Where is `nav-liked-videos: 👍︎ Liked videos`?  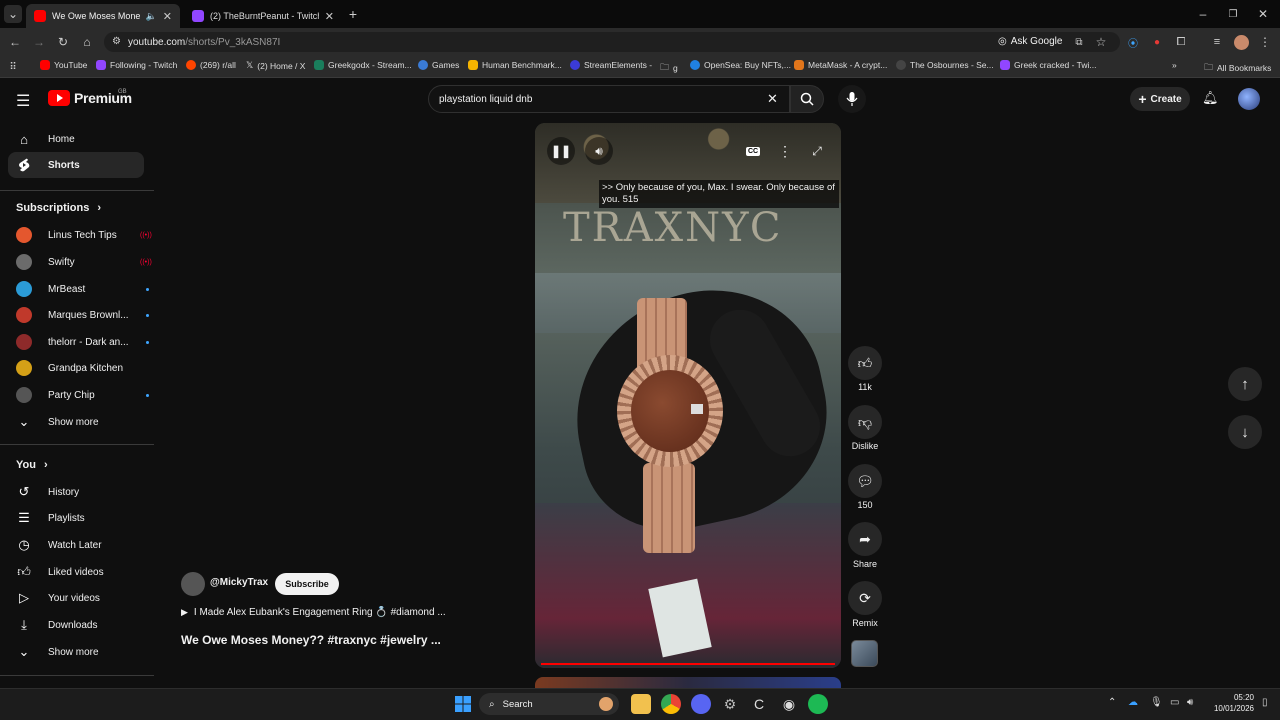
nav-liked-videos: 👍︎ Liked videos is located at coordinates (76, 572).